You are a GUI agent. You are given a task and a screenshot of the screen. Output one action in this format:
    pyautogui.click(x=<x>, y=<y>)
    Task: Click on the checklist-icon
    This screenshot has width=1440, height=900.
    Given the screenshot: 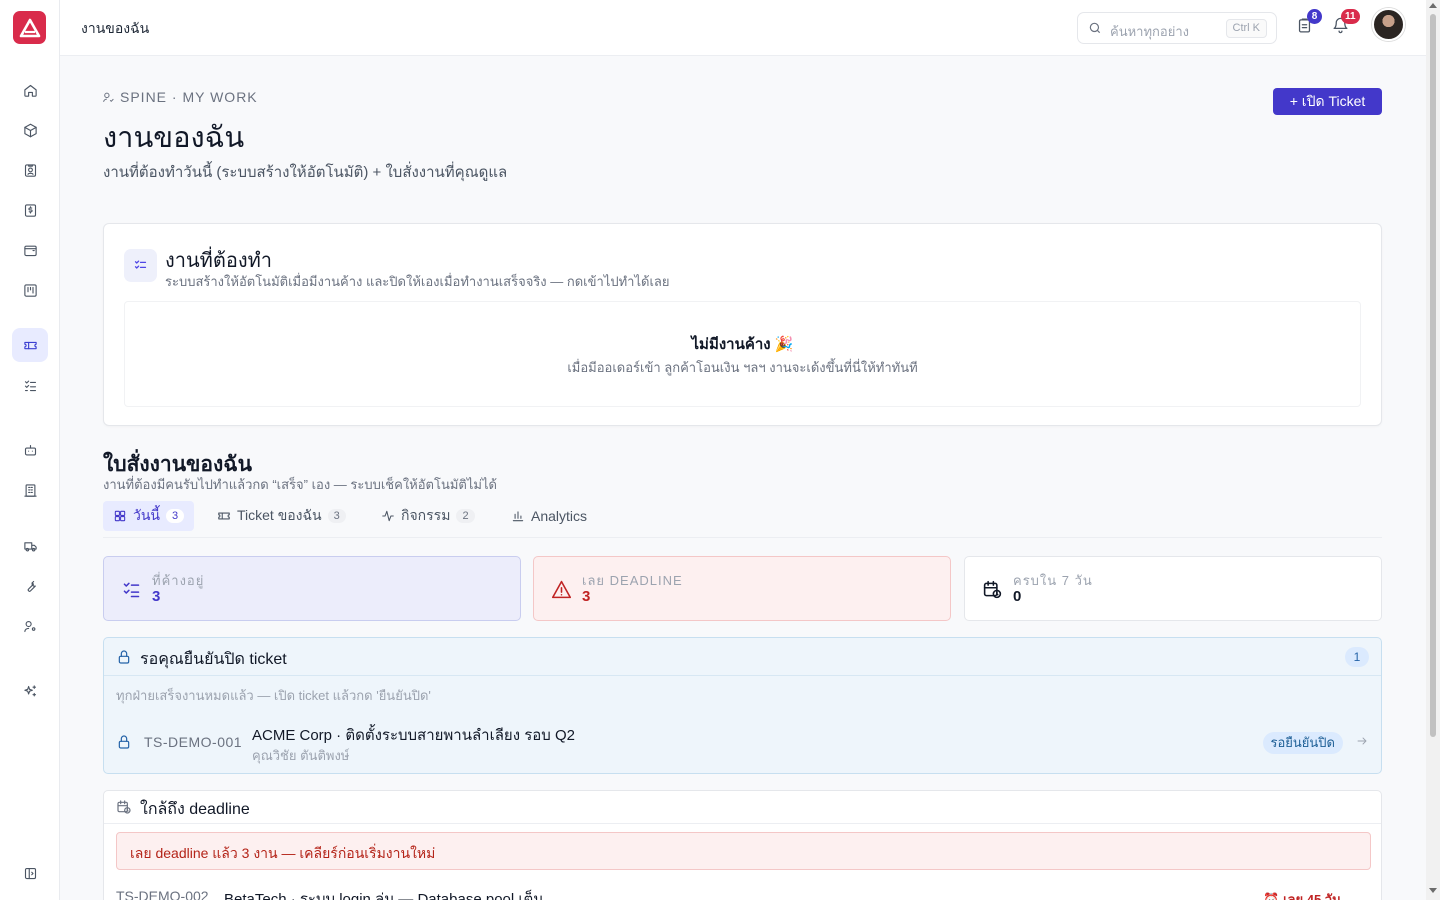 What is the action you would take?
    pyautogui.click(x=30, y=385)
    